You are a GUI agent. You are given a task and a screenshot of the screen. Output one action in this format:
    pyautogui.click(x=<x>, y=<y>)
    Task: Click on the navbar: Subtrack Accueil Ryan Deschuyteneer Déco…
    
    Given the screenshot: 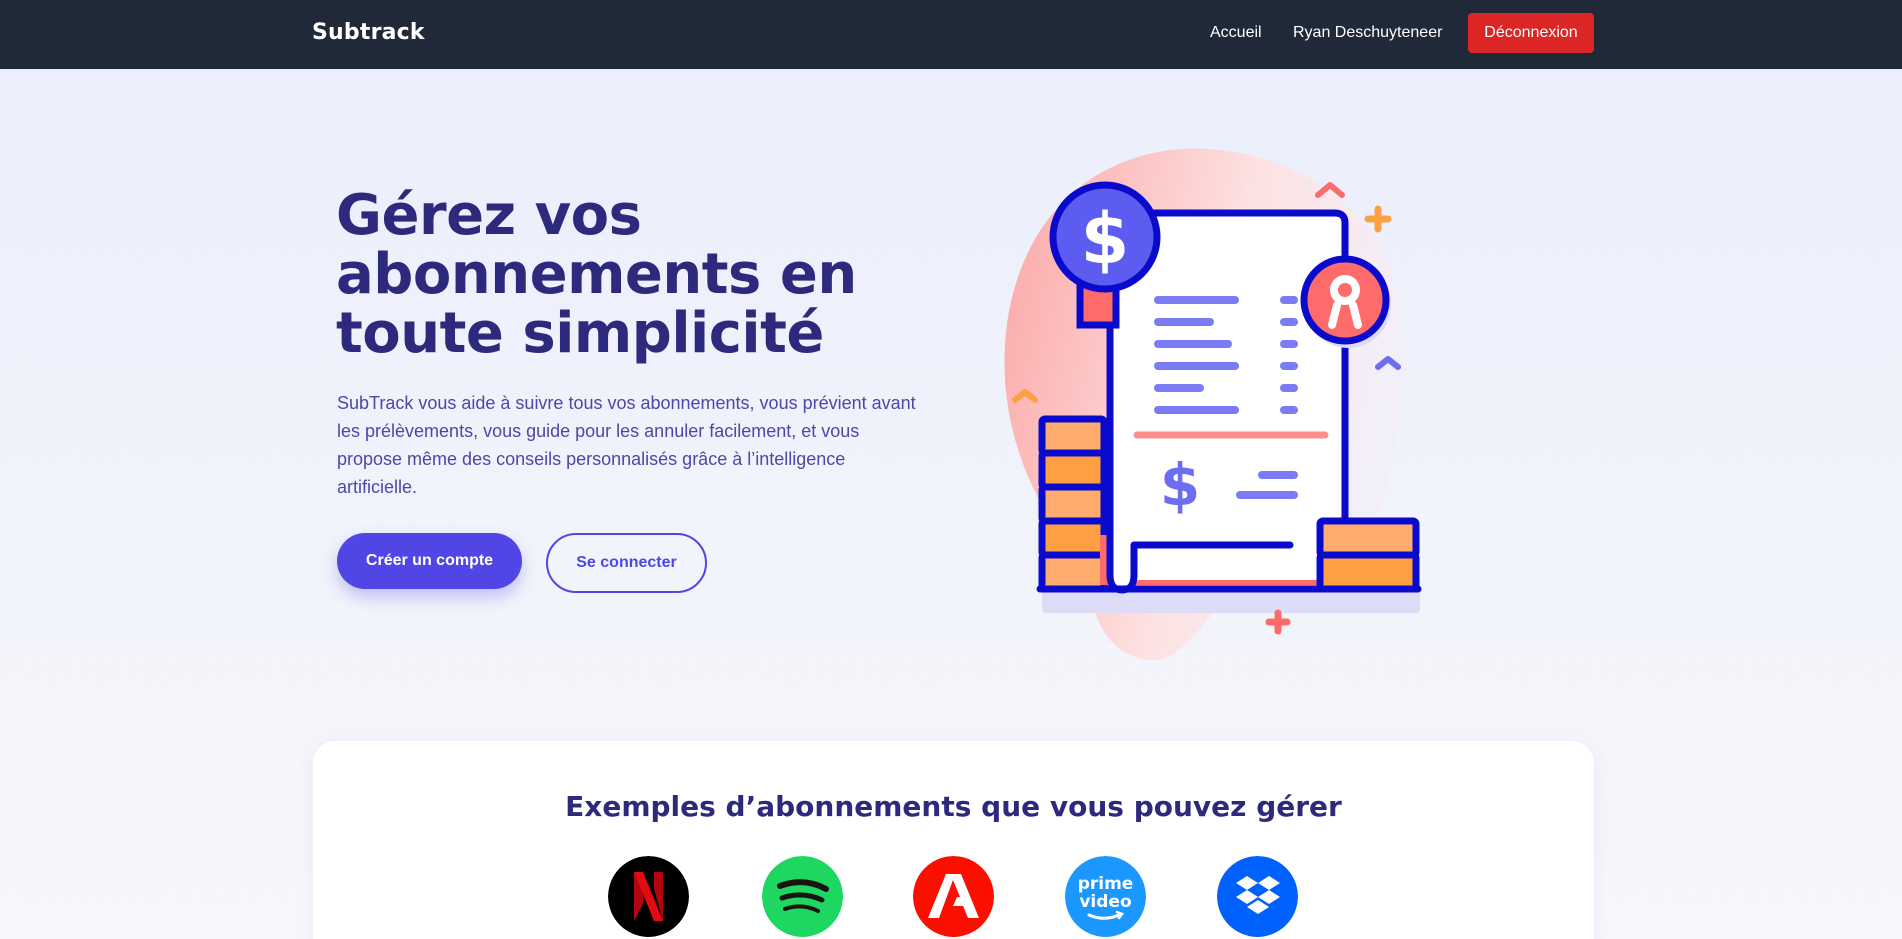 What is the action you would take?
    pyautogui.click(x=951, y=34)
    